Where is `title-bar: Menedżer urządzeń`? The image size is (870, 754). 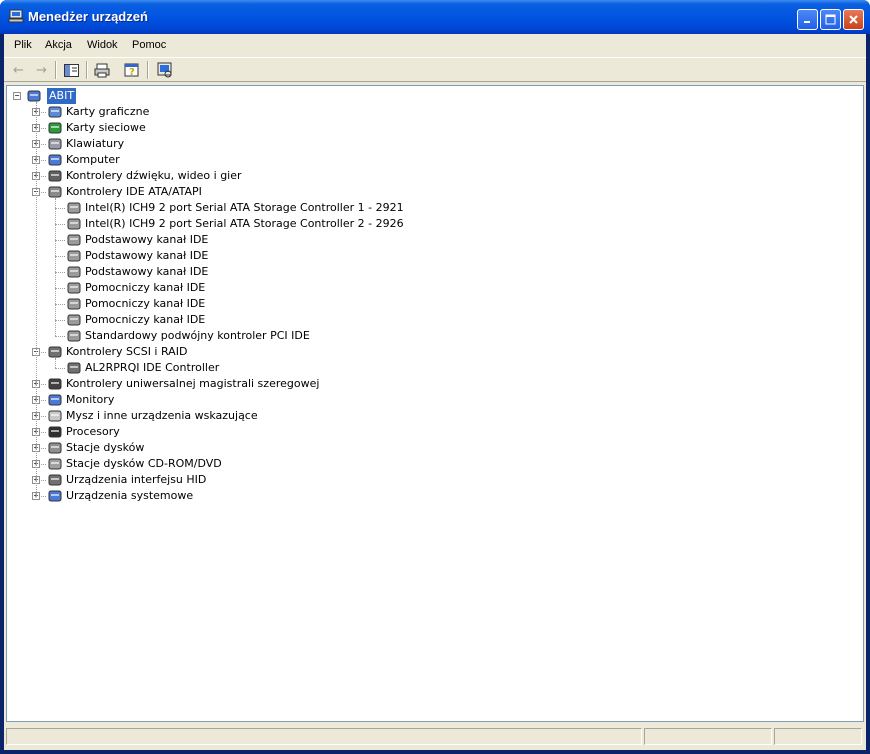 title-bar: Menedżer urządzeń is located at coordinates (435, 17).